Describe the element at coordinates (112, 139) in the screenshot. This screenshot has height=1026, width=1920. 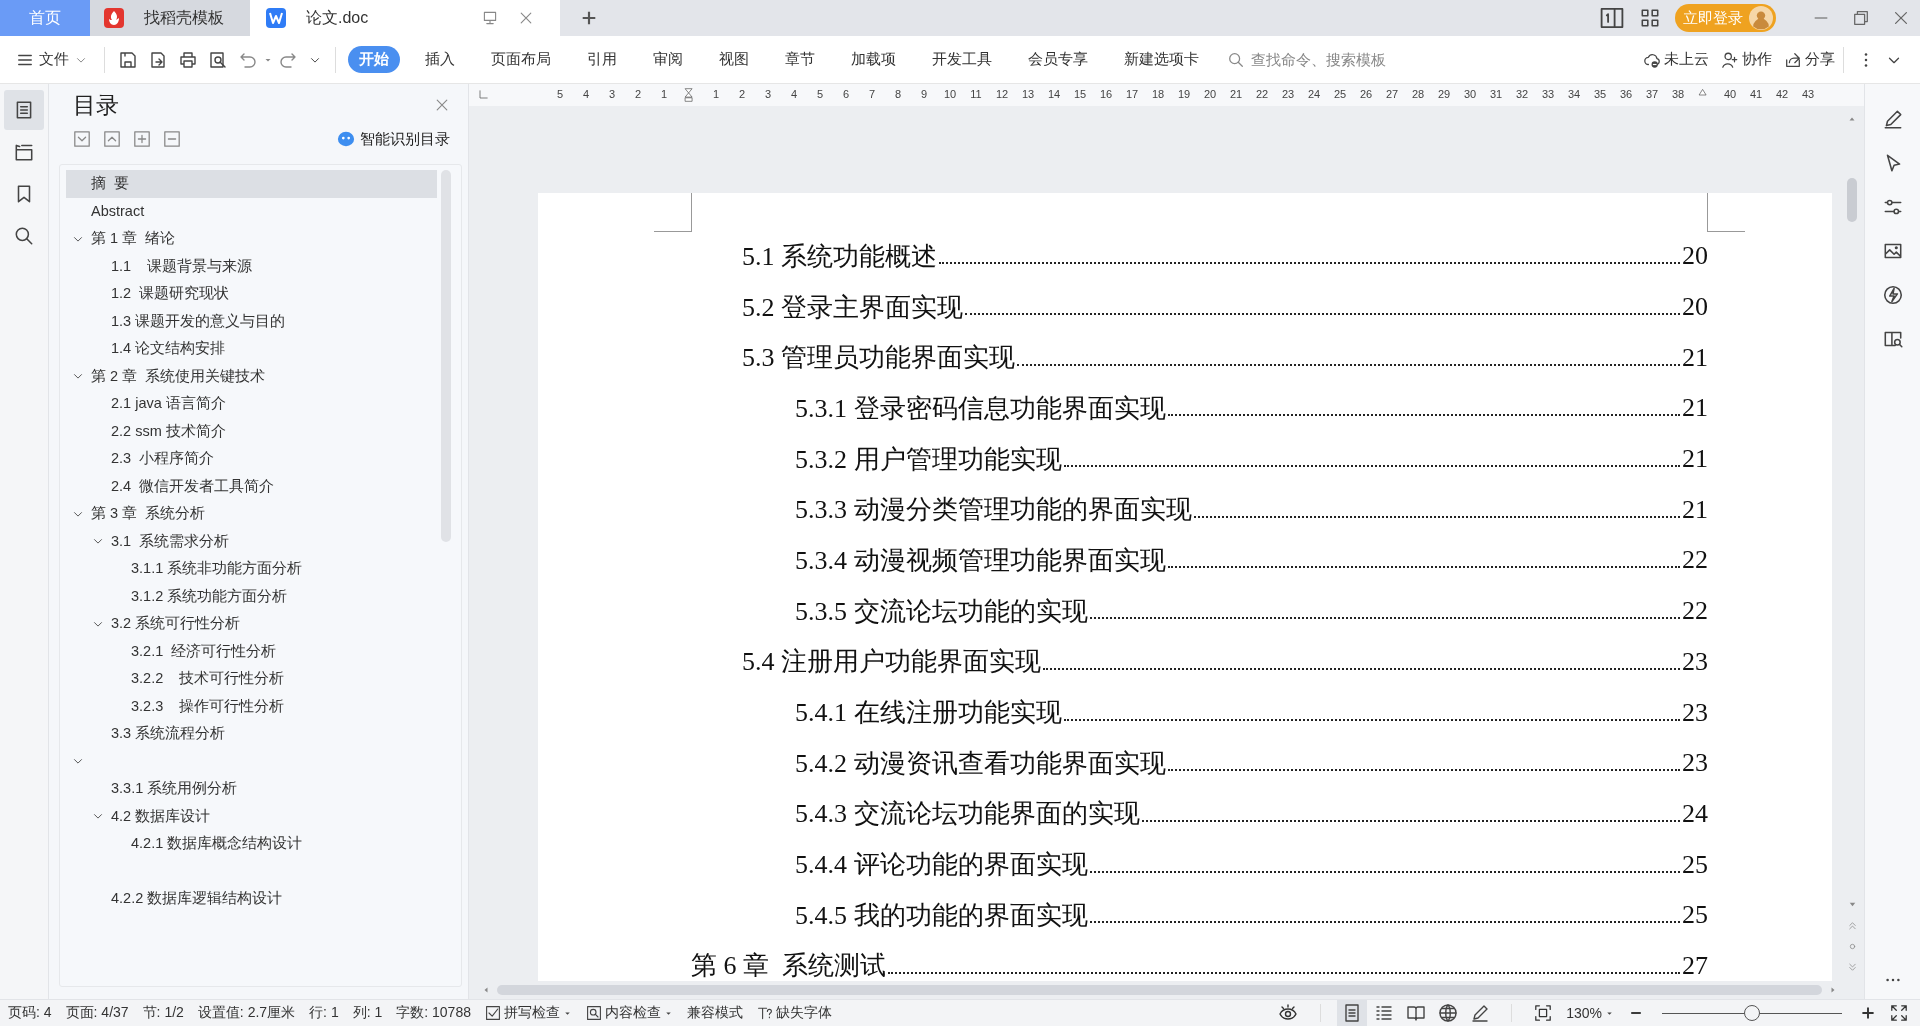
I see `expand-icon` at that location.